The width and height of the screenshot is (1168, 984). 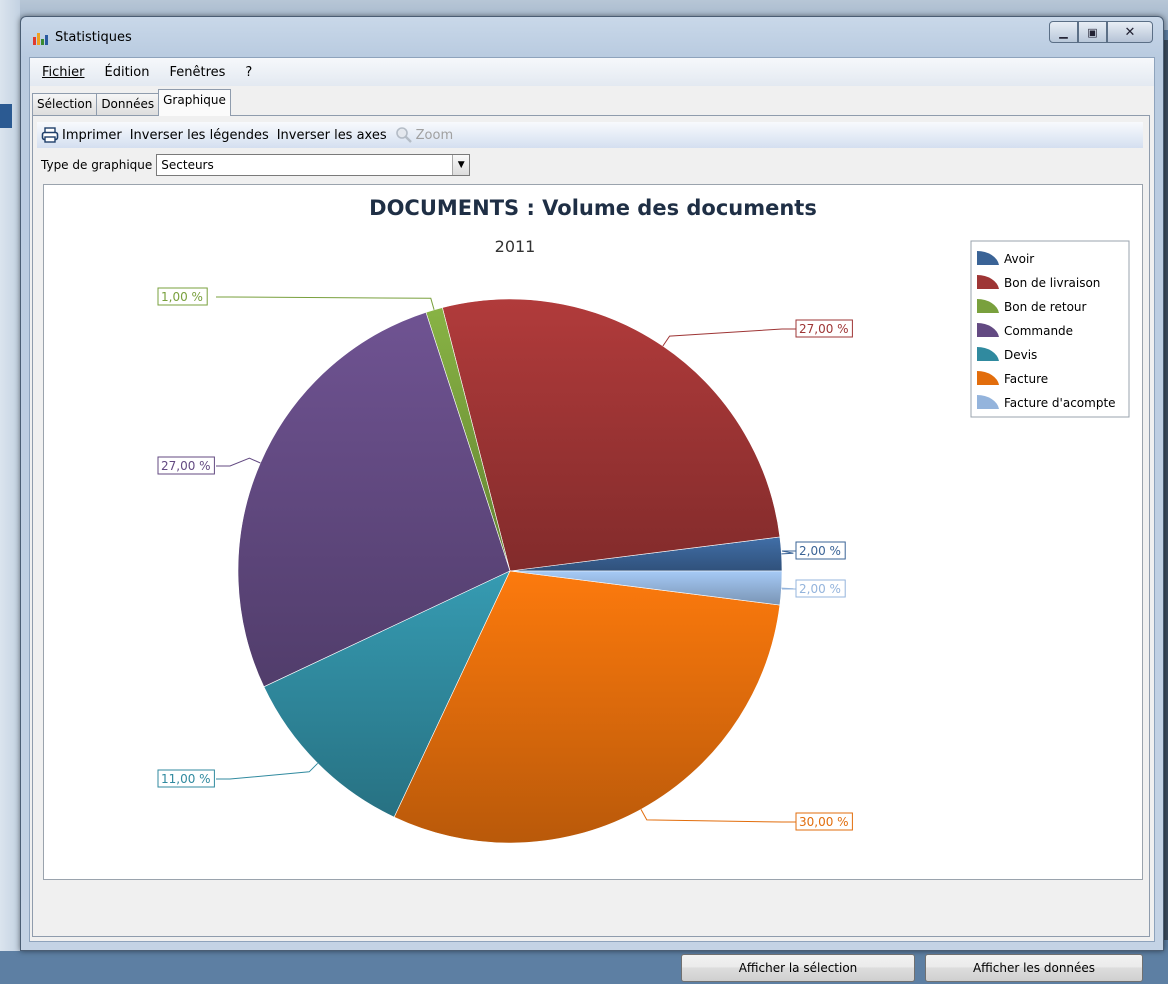 I want to click on invert-legends-button: Inverser les légendes, so click(x=199, y=135).